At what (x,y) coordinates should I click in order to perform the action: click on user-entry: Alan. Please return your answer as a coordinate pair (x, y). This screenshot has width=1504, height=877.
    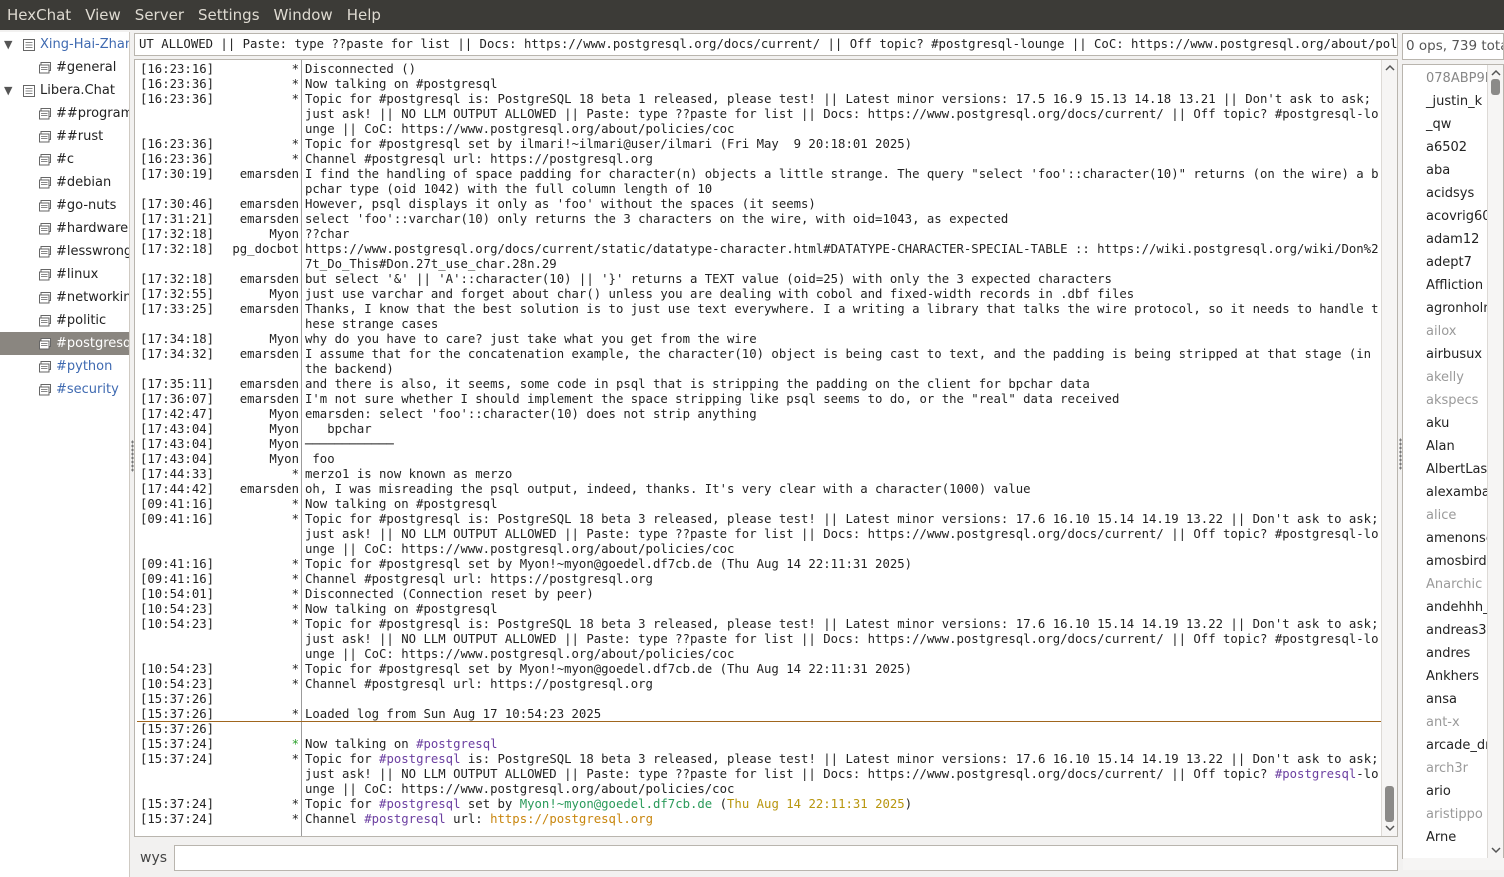
    Looking at the image, I should click on (1440, 446).